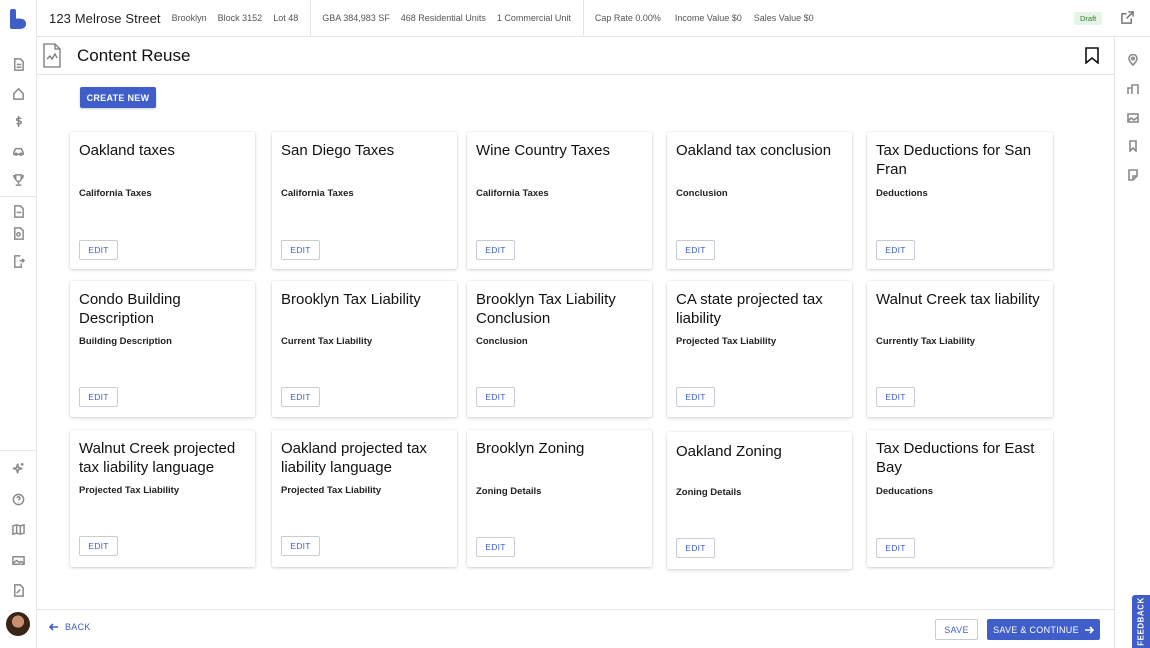  What do you see at coordinates (754, 150) in the screenshot?
I see `card-title: Oakland tax conclusion` at bounding box center [754, 150].